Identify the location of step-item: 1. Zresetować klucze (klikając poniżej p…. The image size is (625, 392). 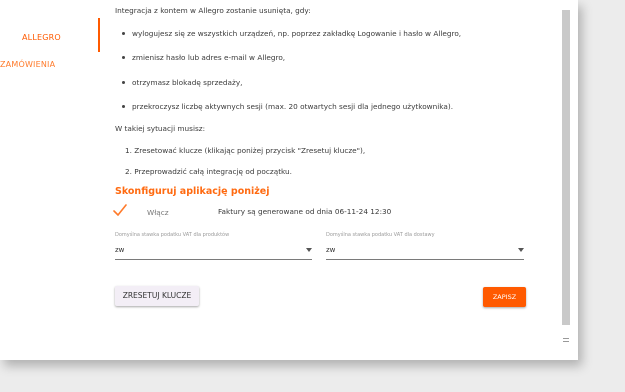
(245, 150).